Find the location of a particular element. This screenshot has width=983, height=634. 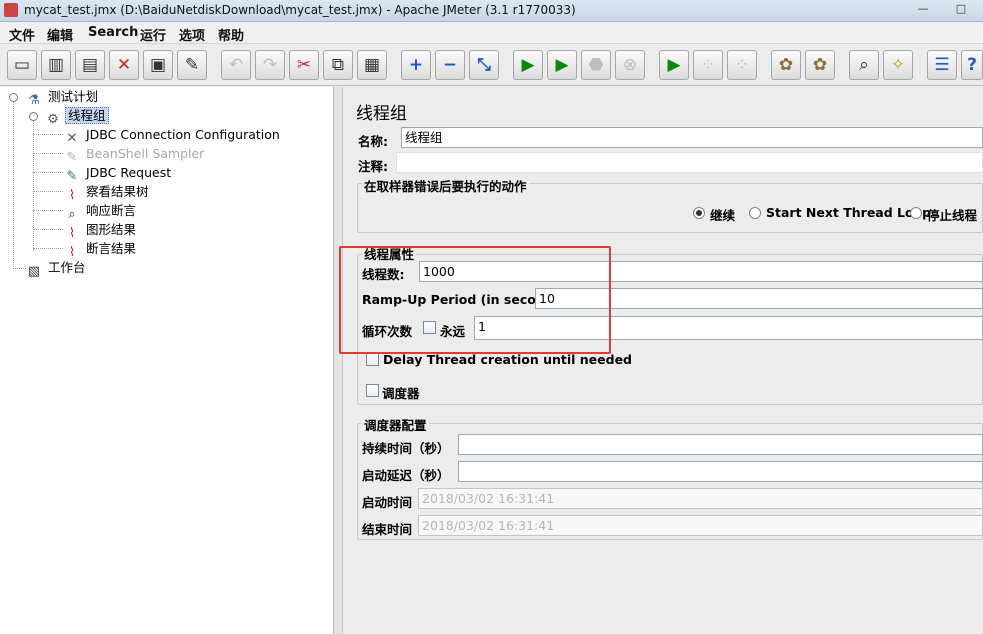

help-icon: ? is located at coordinates (972, 65).